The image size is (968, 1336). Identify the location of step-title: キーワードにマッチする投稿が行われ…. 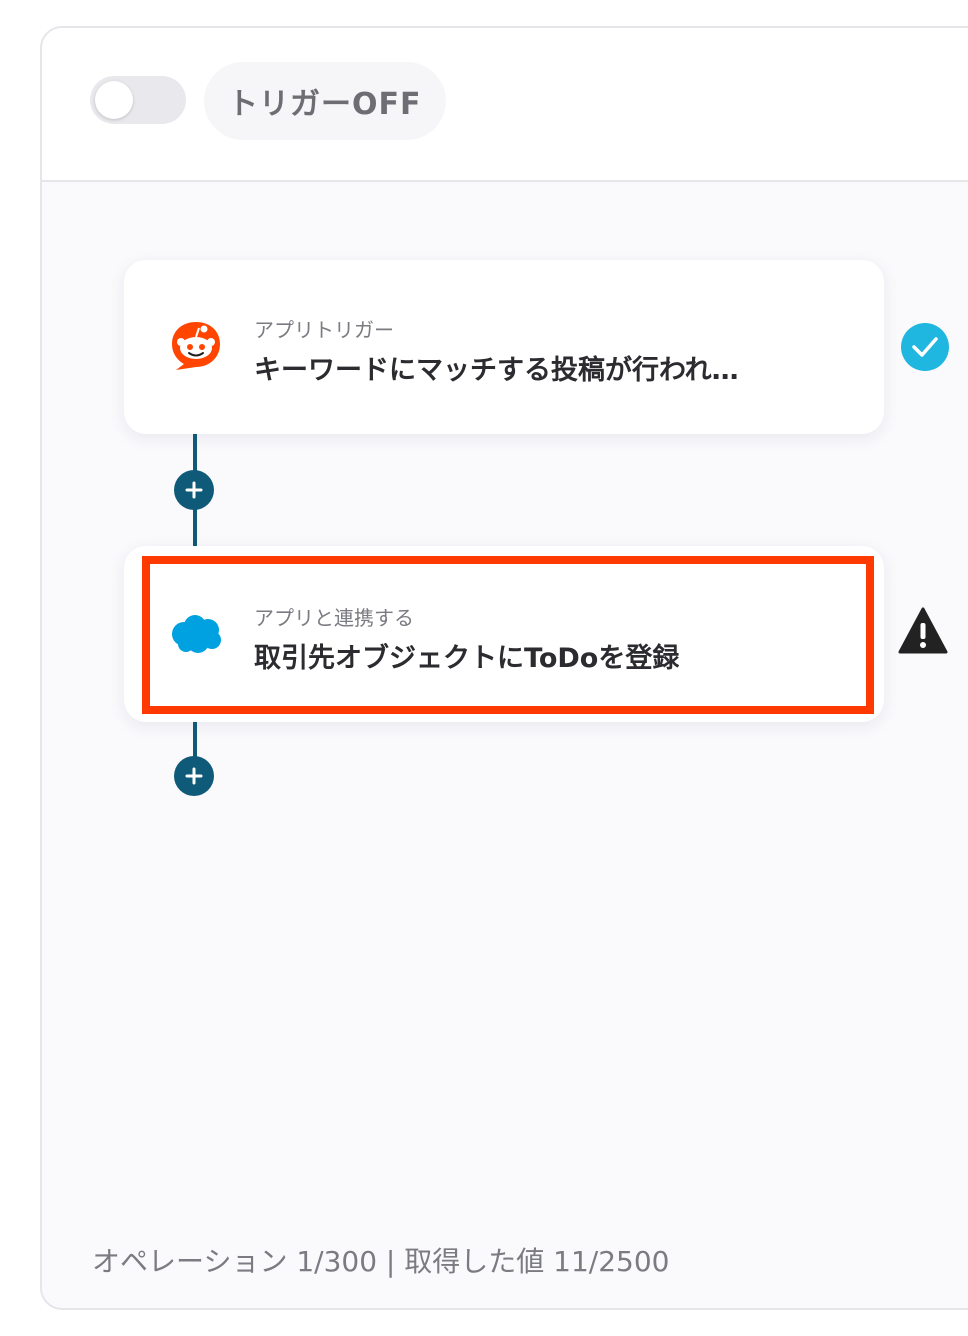
(496, 370).